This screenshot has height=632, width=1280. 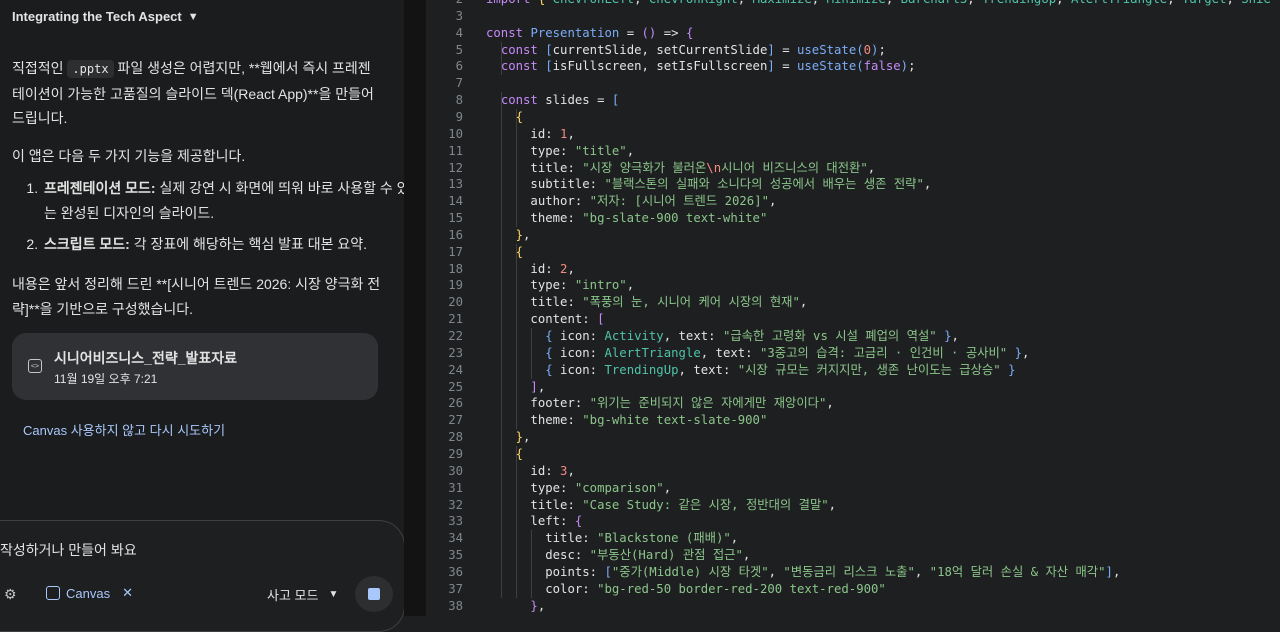 I want to click on prompt-input-text: 작성하거나 만들어 봐요, so click(x=68, y=550).